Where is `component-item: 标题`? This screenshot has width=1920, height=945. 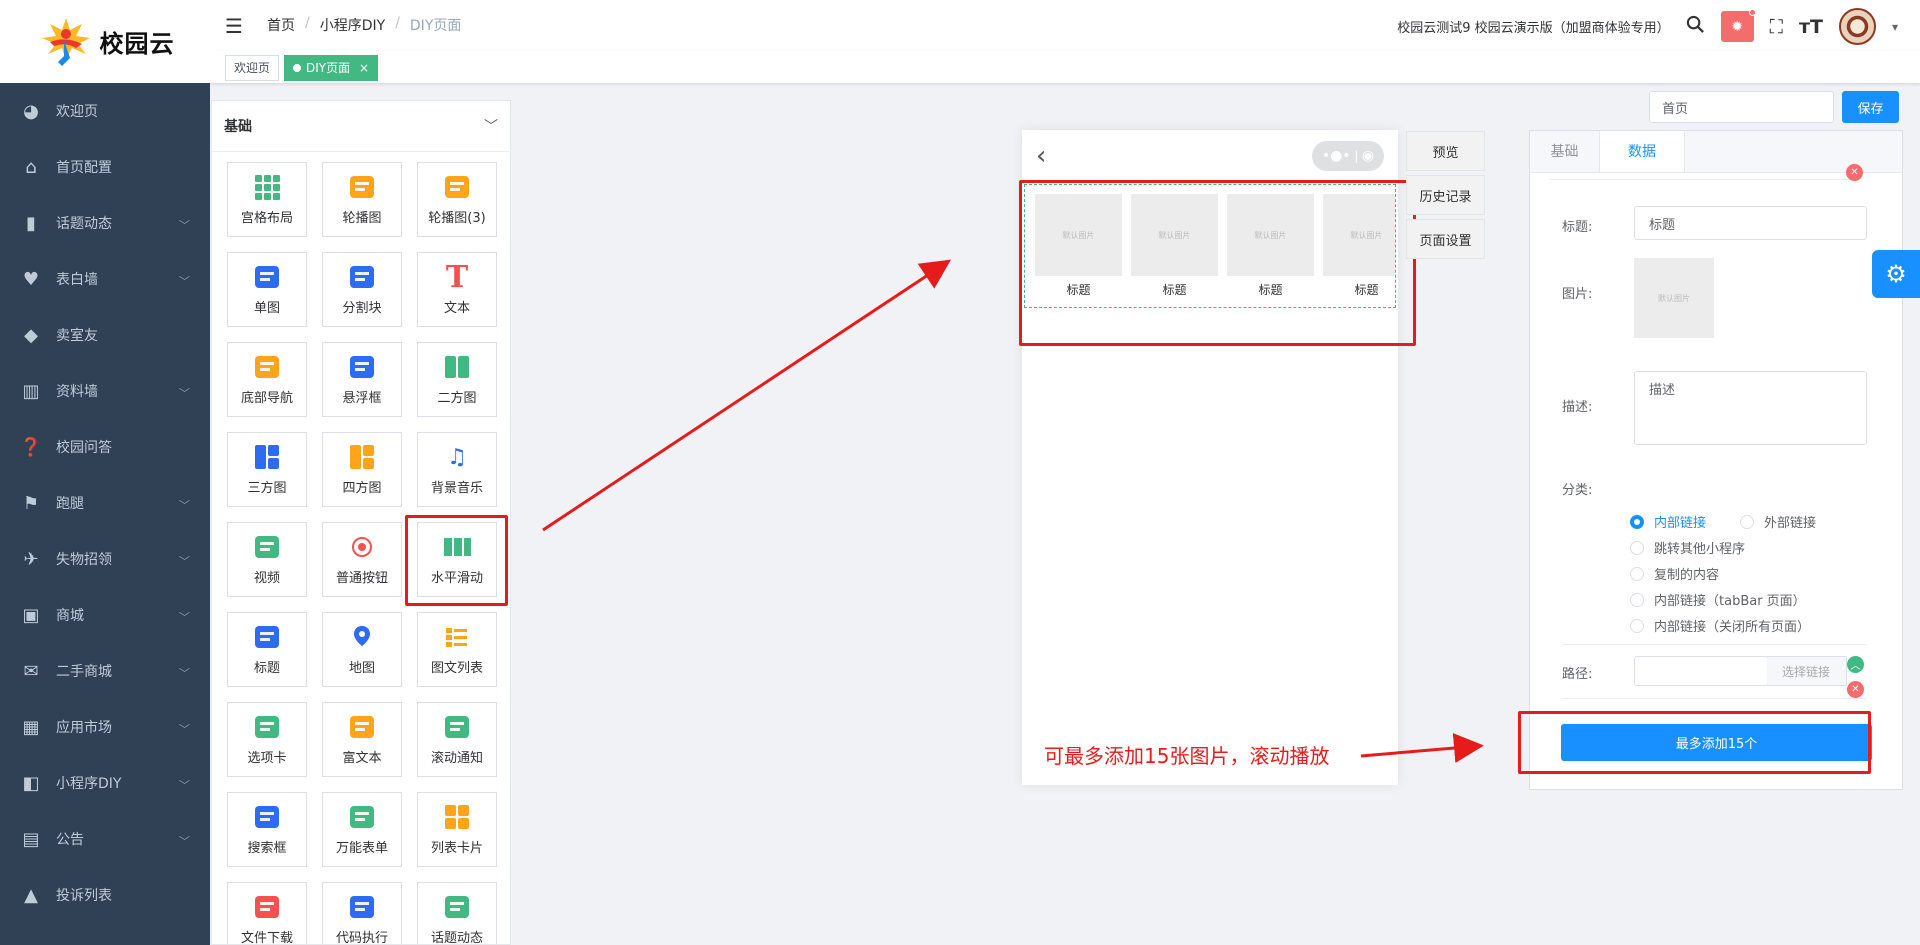
component-item: 标题 is located at coordinates (267, 649).